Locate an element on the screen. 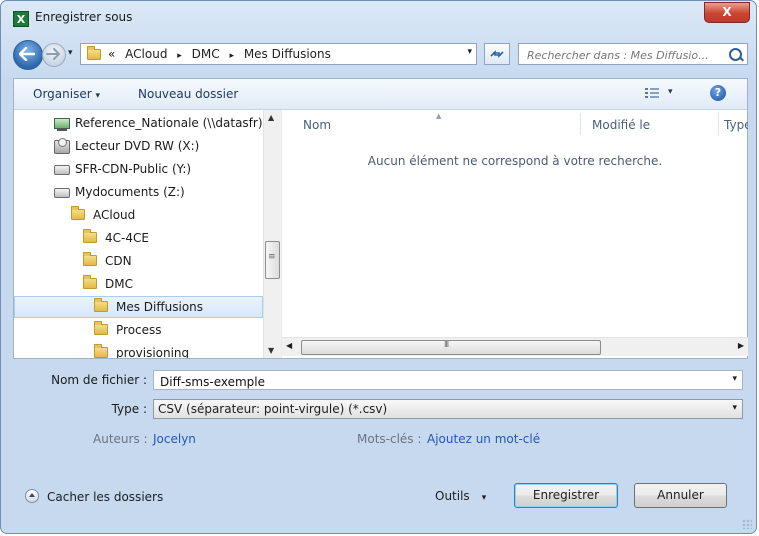  filename-combobox: ▾ is located at coordinates (448, 380).